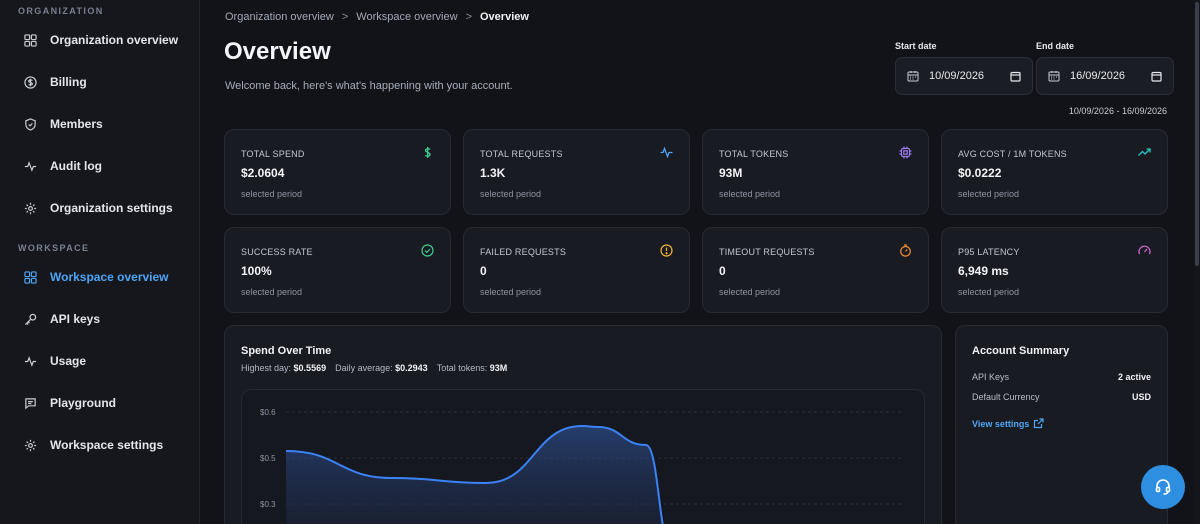 This screenshot has height=524, width=1200. I want to click on check-circle-icon, so click(427, 250).